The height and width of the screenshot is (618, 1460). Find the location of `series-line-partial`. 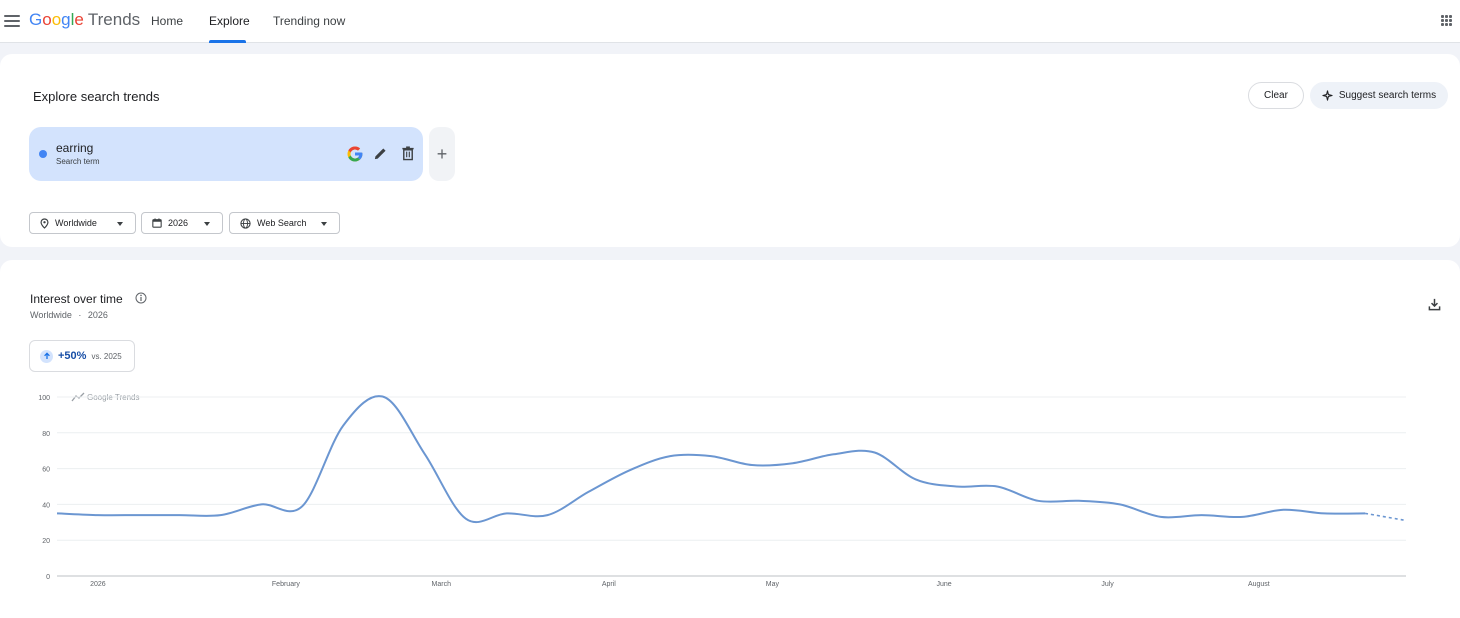

series-line-partial is located at coordinates (1385, 517).